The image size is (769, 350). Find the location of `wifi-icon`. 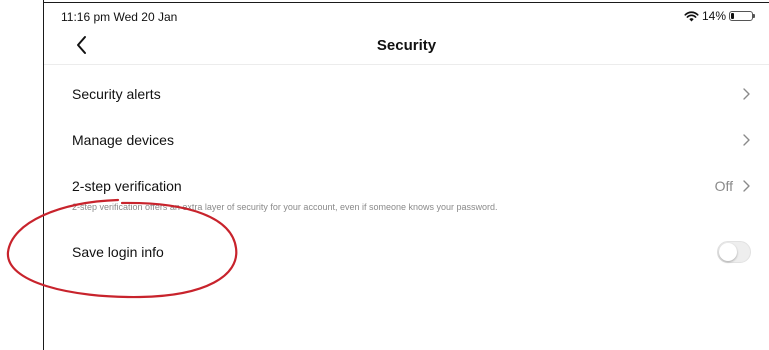

wifi-icon is located at coordinates (691, 16).